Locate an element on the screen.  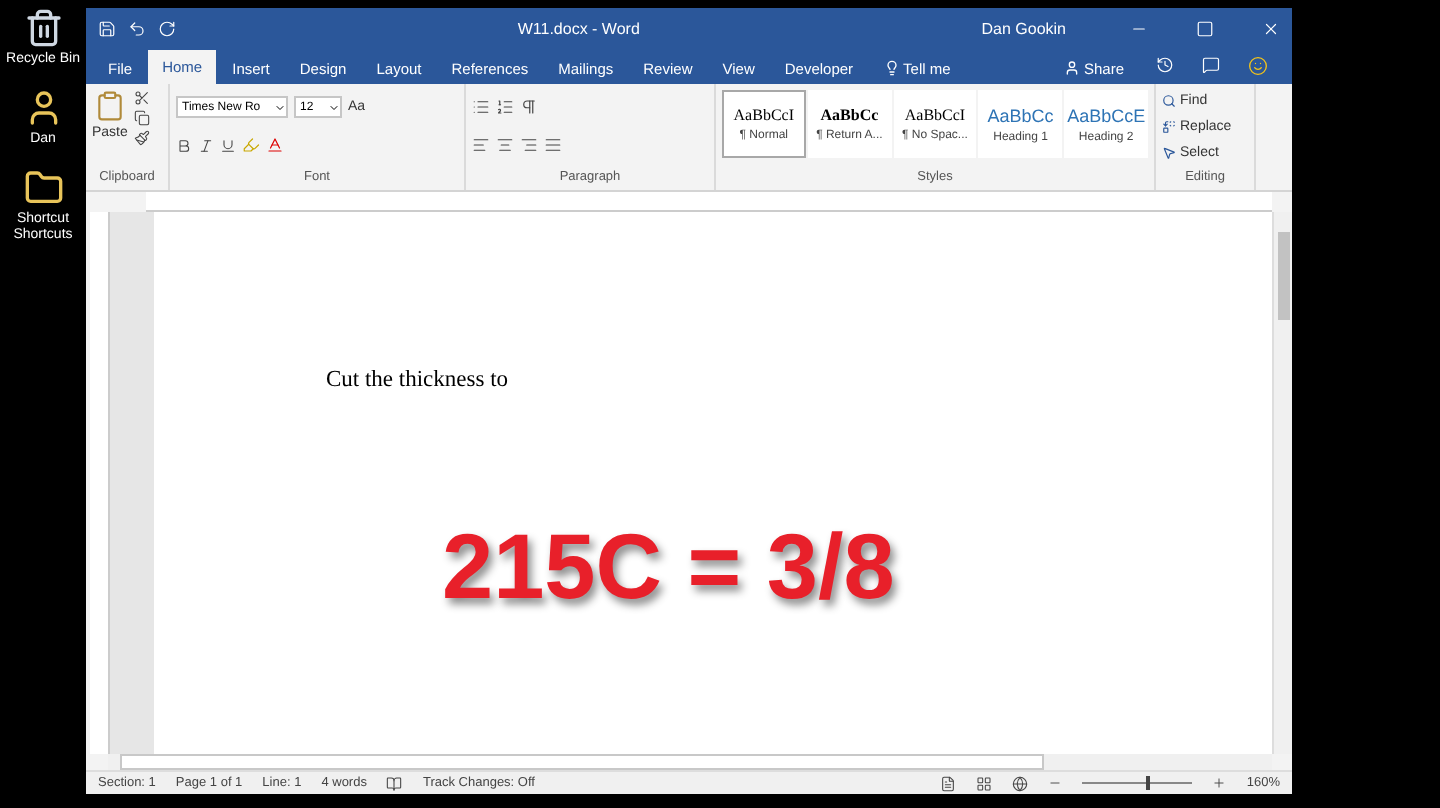
web-layout-icon is located at coordinates (1020, 783).